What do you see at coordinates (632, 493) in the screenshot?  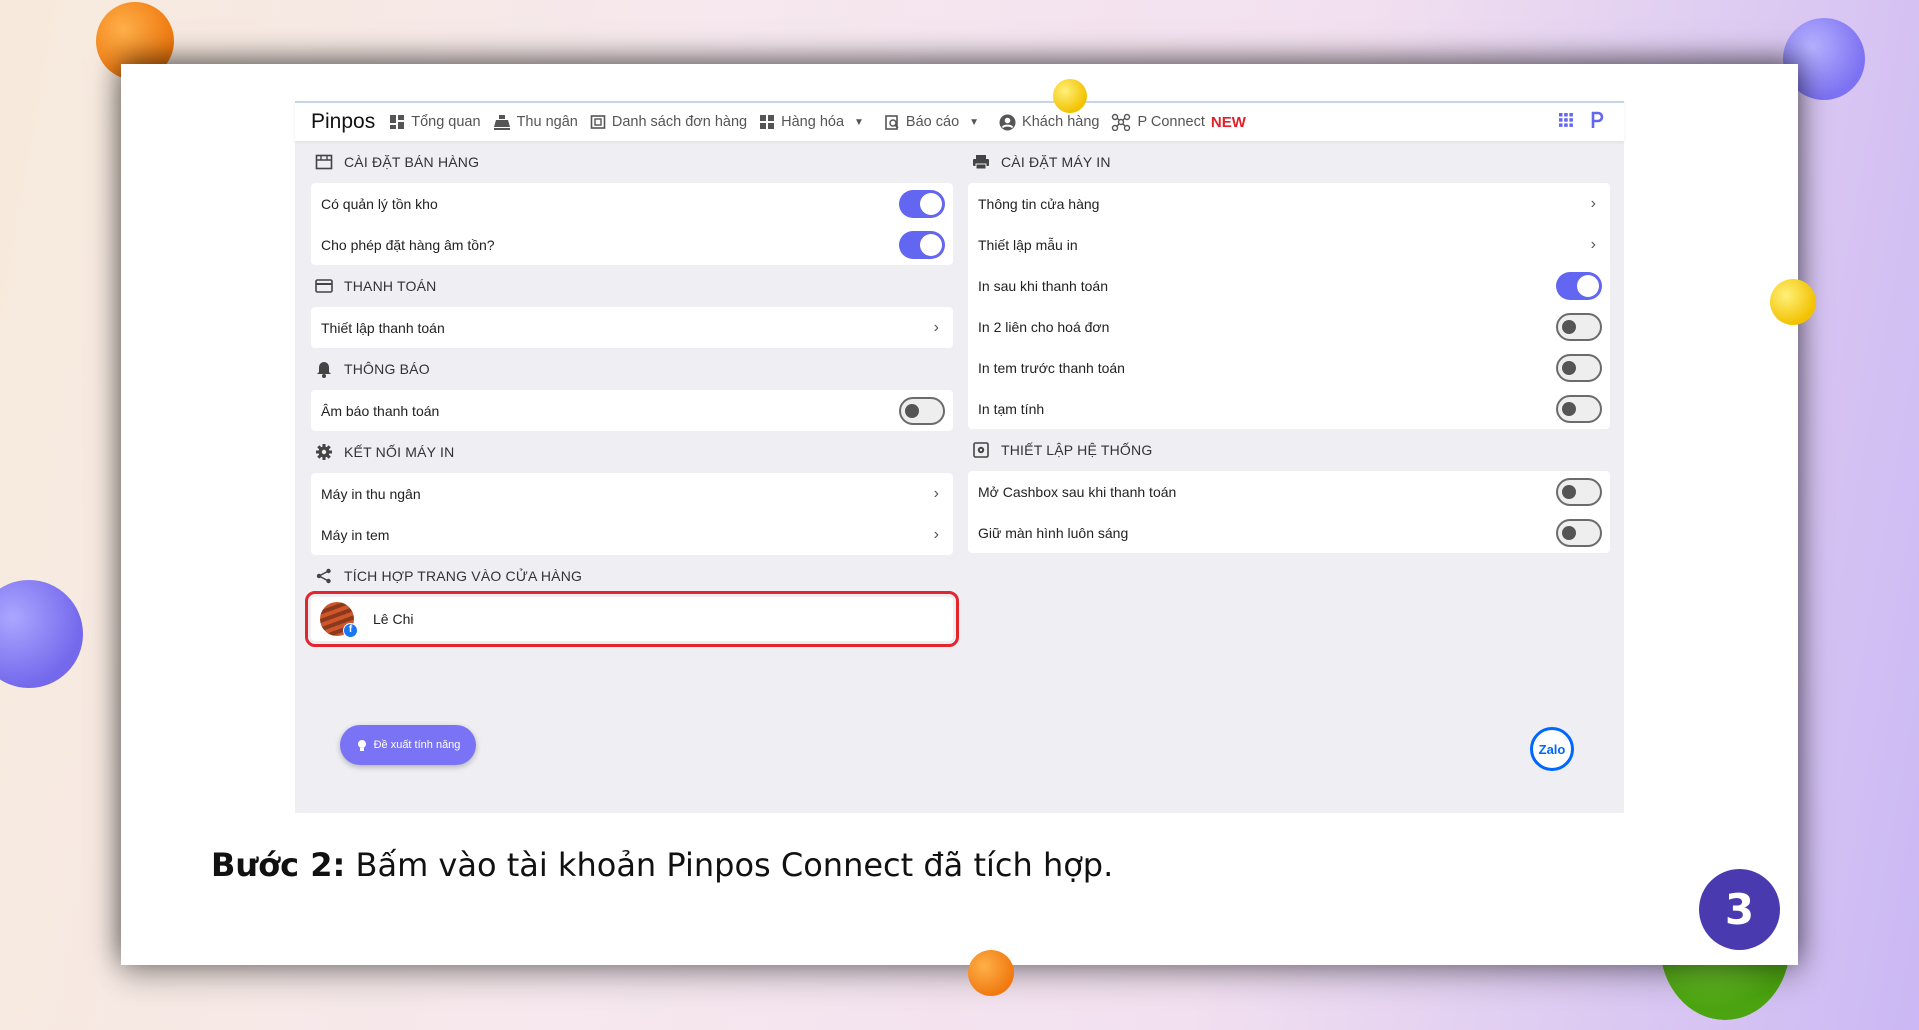 I see `setting-row-cashier-printer: Máy in thu ngân ›` at bounding box center [632, 493].